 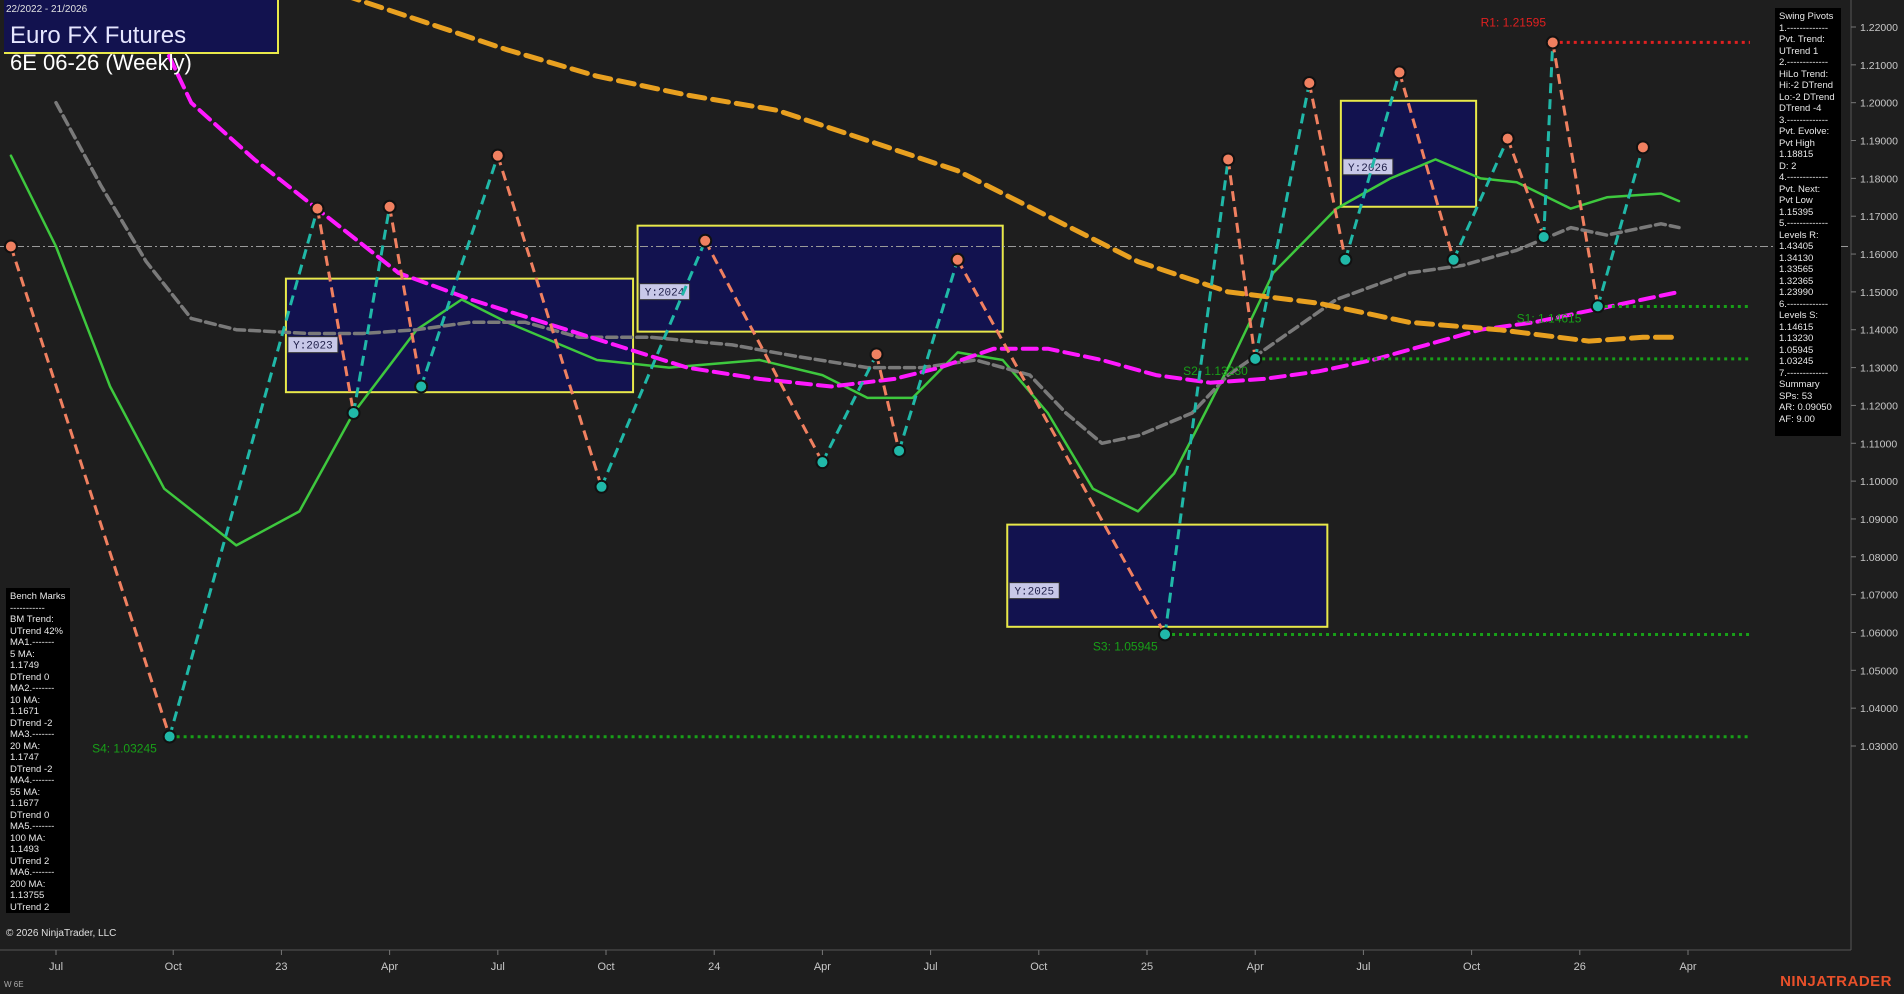 I want to click on swing-line: 1.34130, so click(x=1796, y=258).